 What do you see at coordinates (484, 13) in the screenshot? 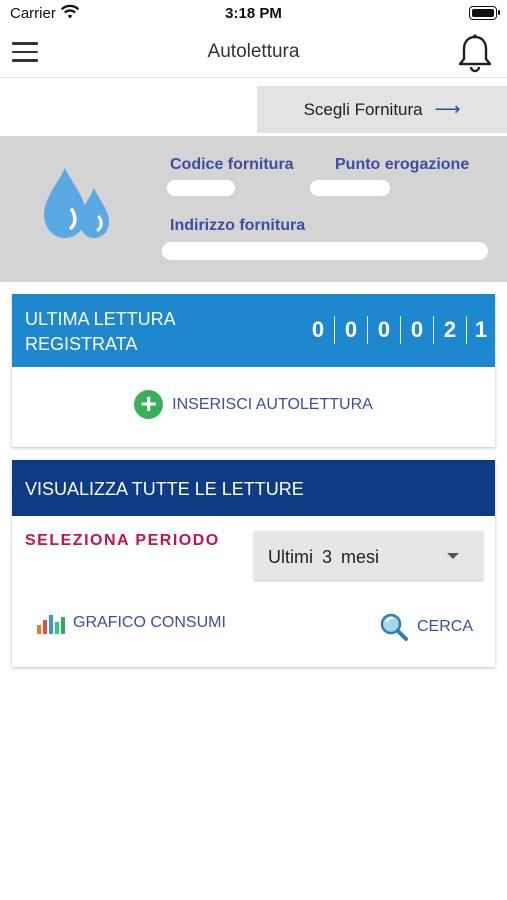
I see `battery-icon` at bounding box center [484, 13].